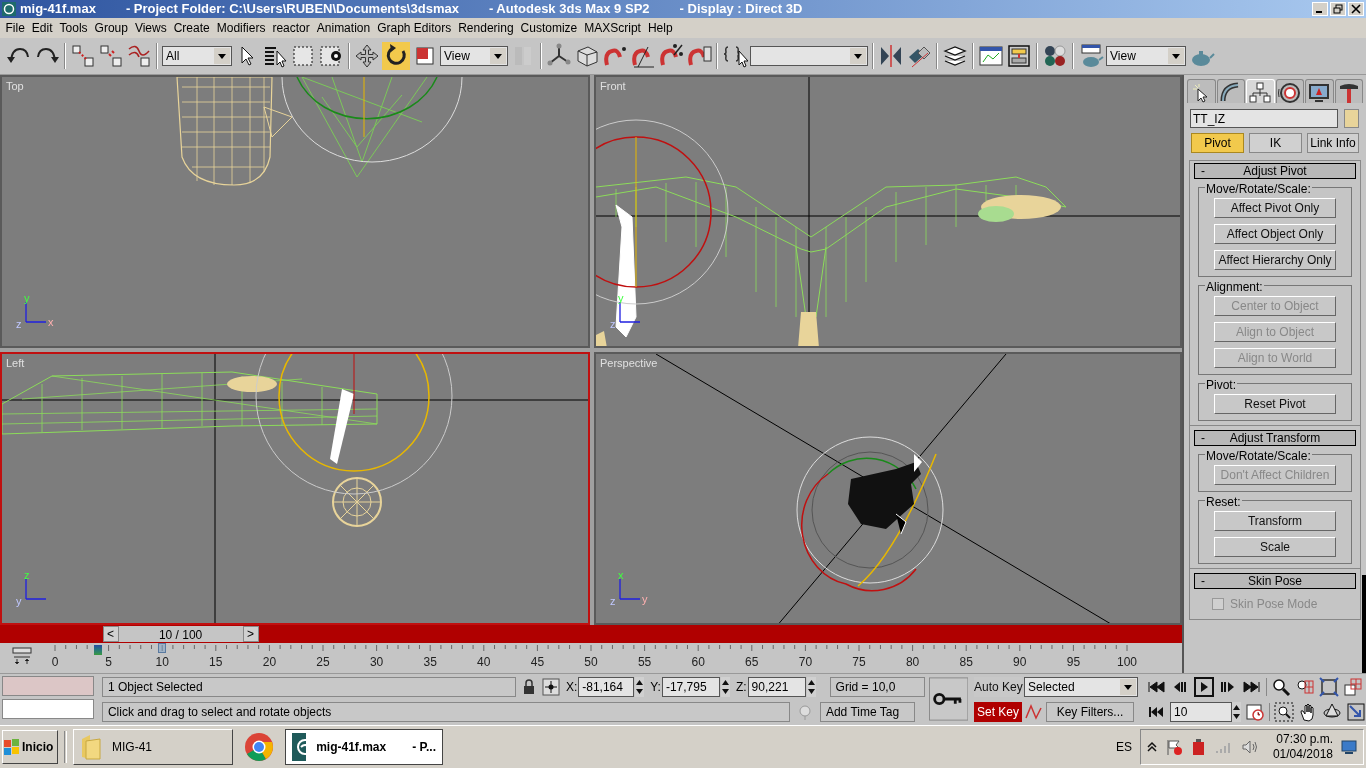 This screenshot has height=768, width=1366. What do you see at coordinates (291, 28) in the screenshot?
I see `menu-item: reactor` at bounding box center [291, 28].